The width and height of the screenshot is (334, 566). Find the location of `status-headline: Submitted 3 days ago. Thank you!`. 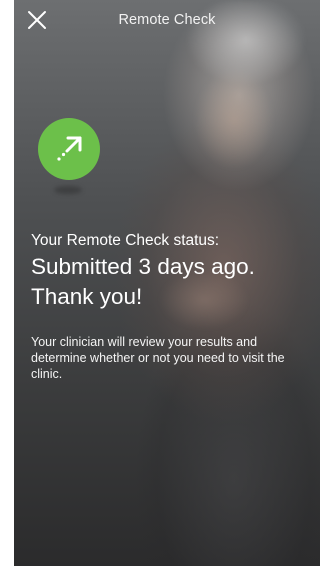

status-headline: Submitted 3 days ago. Thank you! is located at coordinates (173, 282).